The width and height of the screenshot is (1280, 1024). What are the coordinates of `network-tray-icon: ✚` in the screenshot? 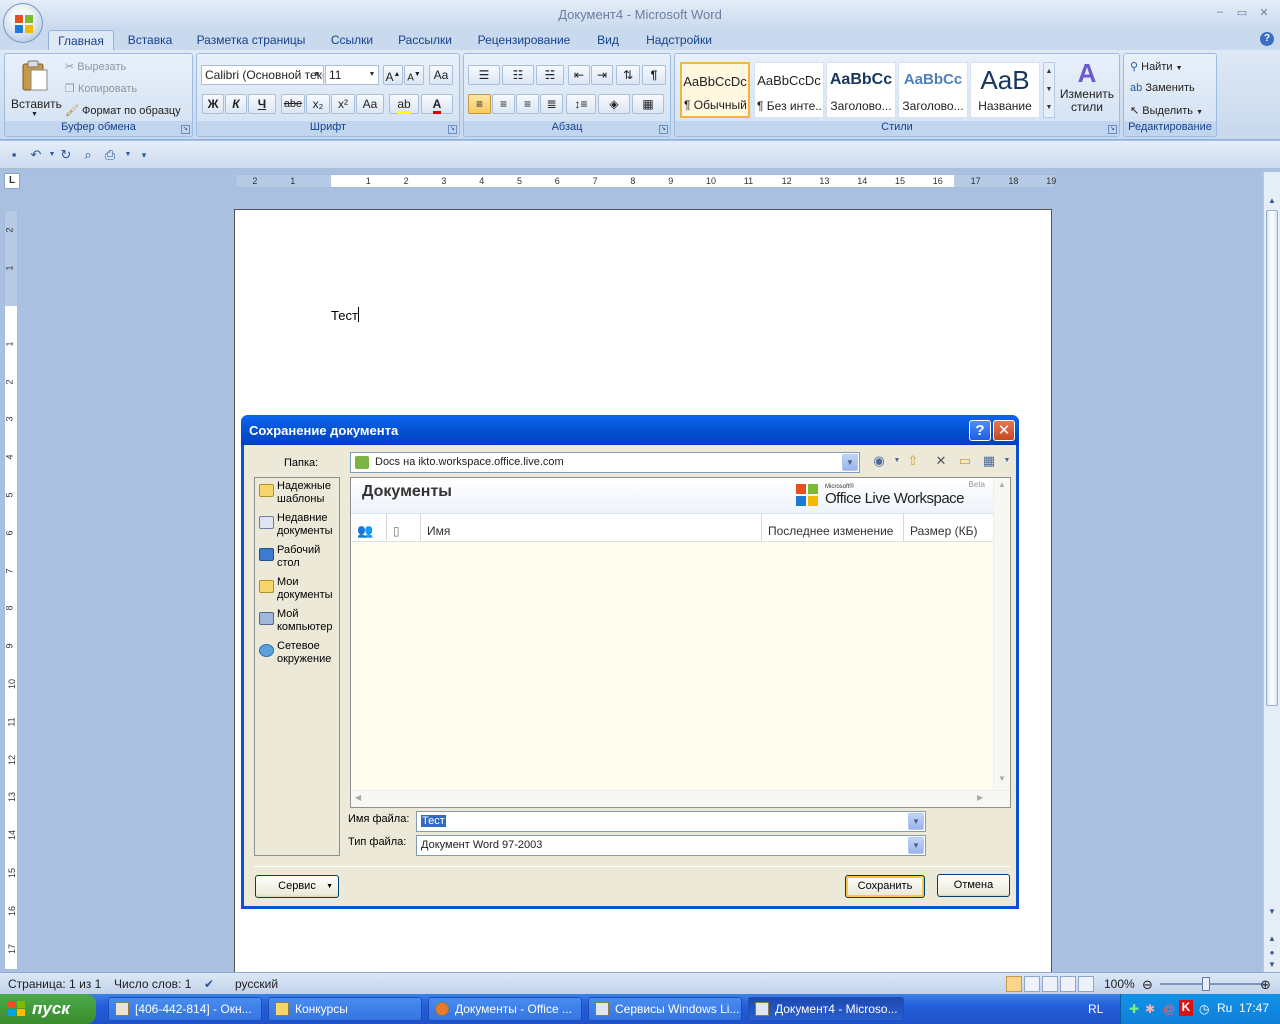 It's located at (1134, 1009).